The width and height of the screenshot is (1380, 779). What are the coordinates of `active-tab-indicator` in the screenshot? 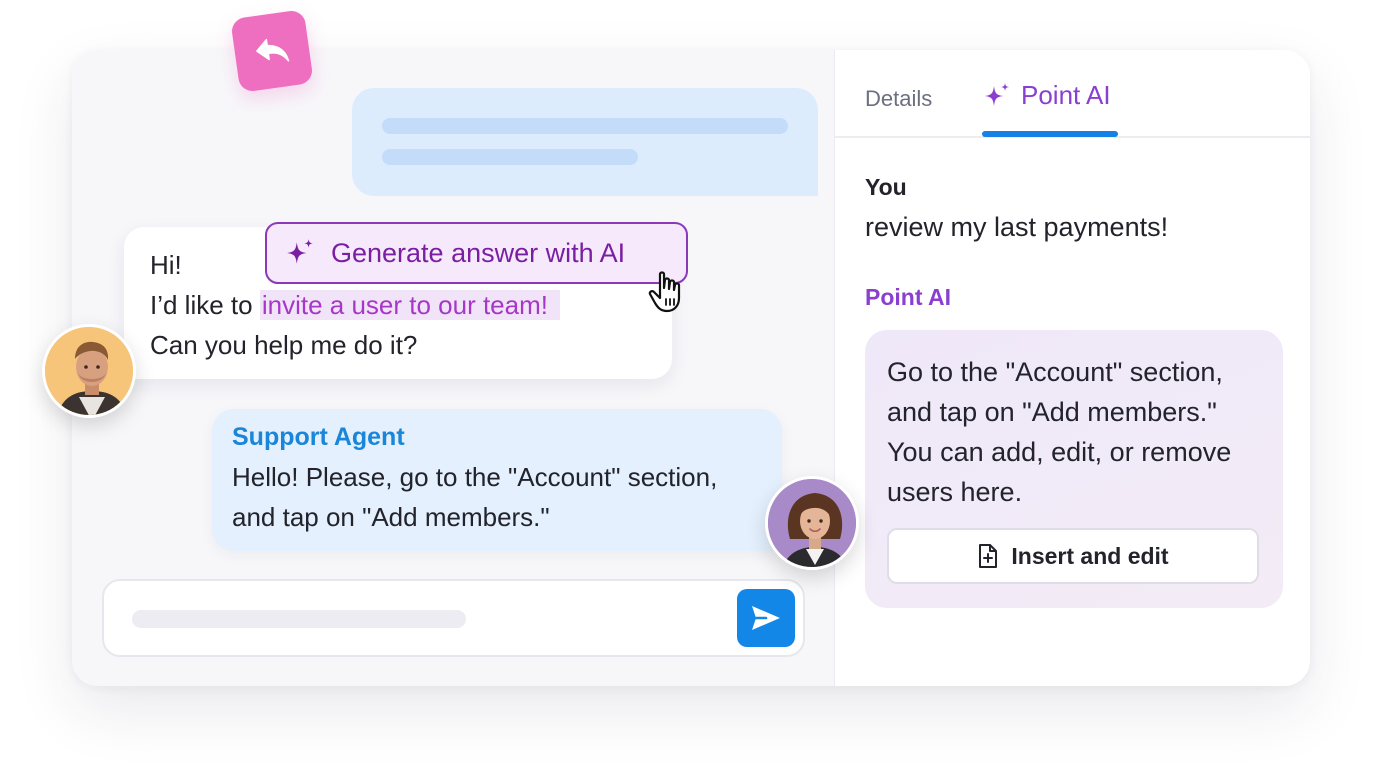 It's located at (1050, 134).